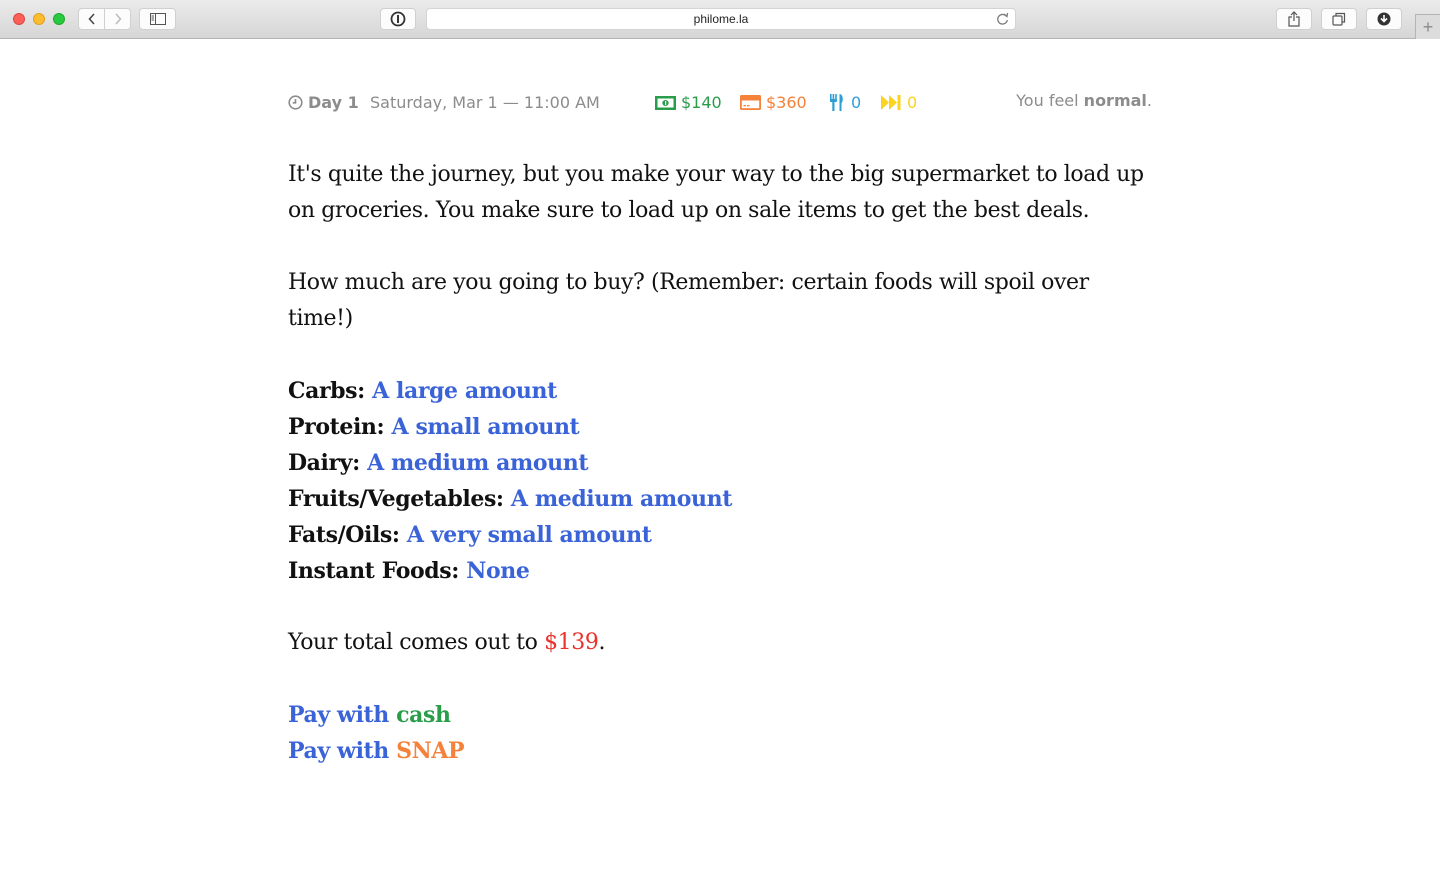 This screenshot has height=874, width=1440. I want to click on skips-count: 0, so click(899, 102).